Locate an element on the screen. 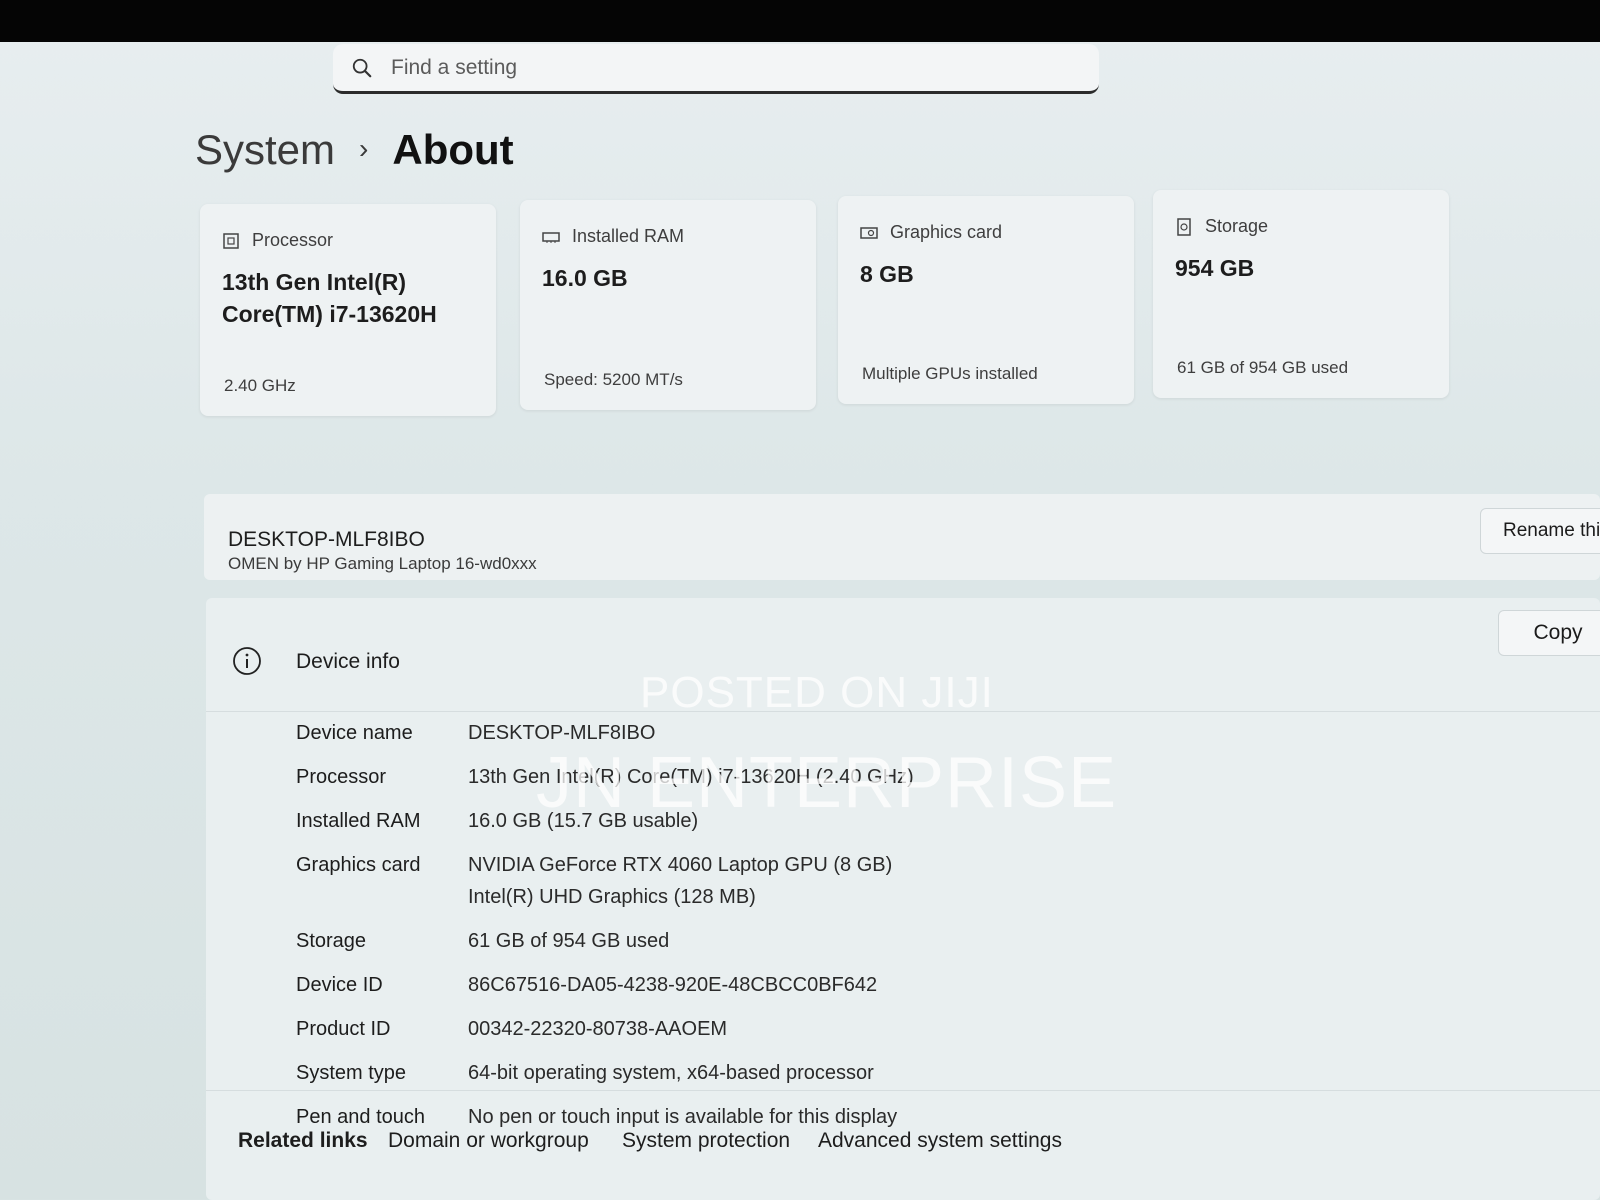 The height and width of the screenshot is (1200, 1600). card-subtext: Multiple GPUs installed is located at coordinates (950, 373).